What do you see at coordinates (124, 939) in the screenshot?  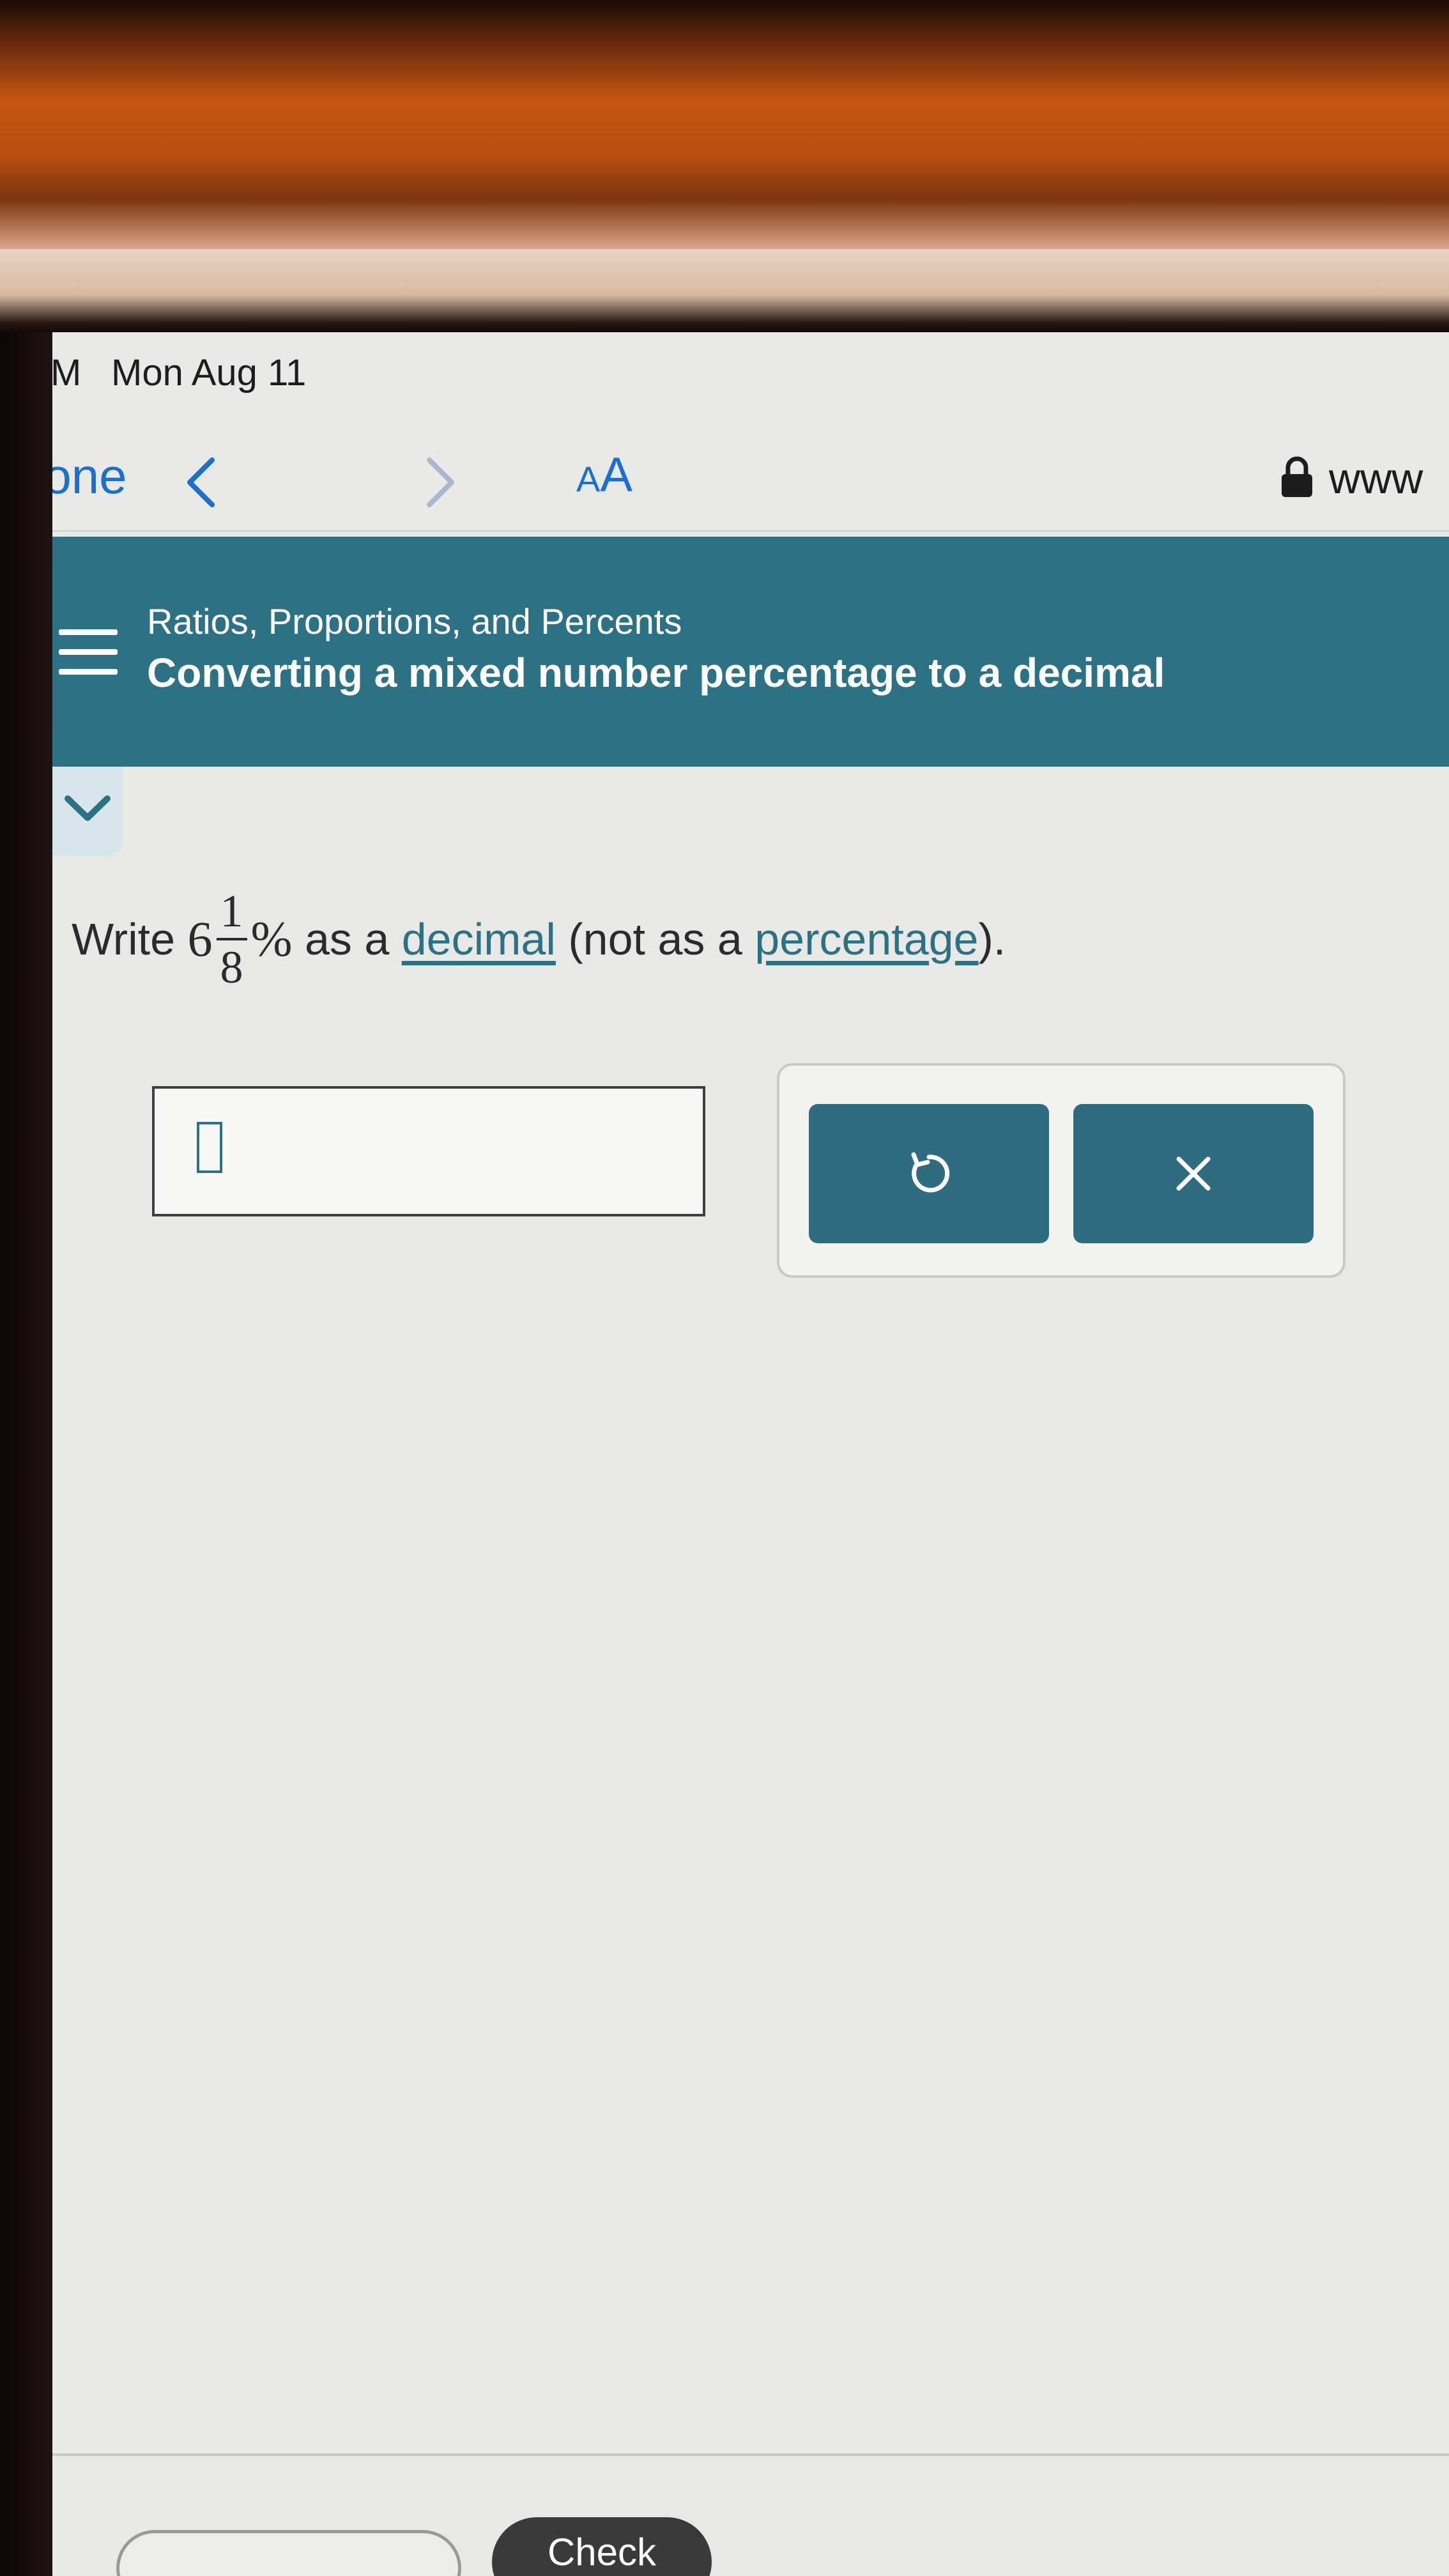 I see `question-prefix: Write` at bounding box center [124, 939].